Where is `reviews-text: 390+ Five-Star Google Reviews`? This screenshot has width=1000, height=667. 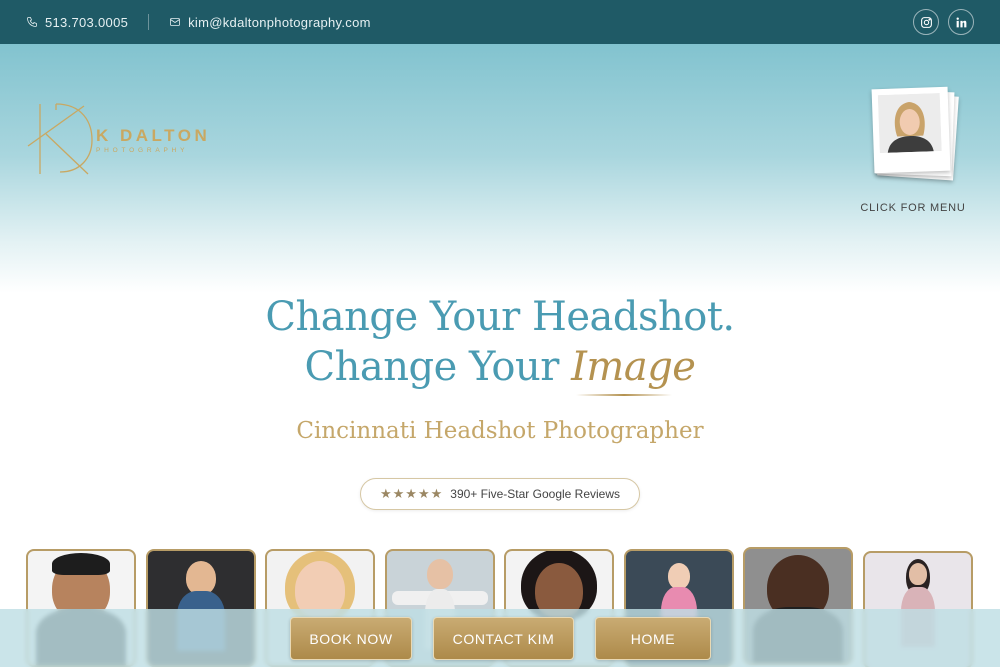 reviews-text: 390+ Five-Star Google Reviews is located at coordinates (535, 494).